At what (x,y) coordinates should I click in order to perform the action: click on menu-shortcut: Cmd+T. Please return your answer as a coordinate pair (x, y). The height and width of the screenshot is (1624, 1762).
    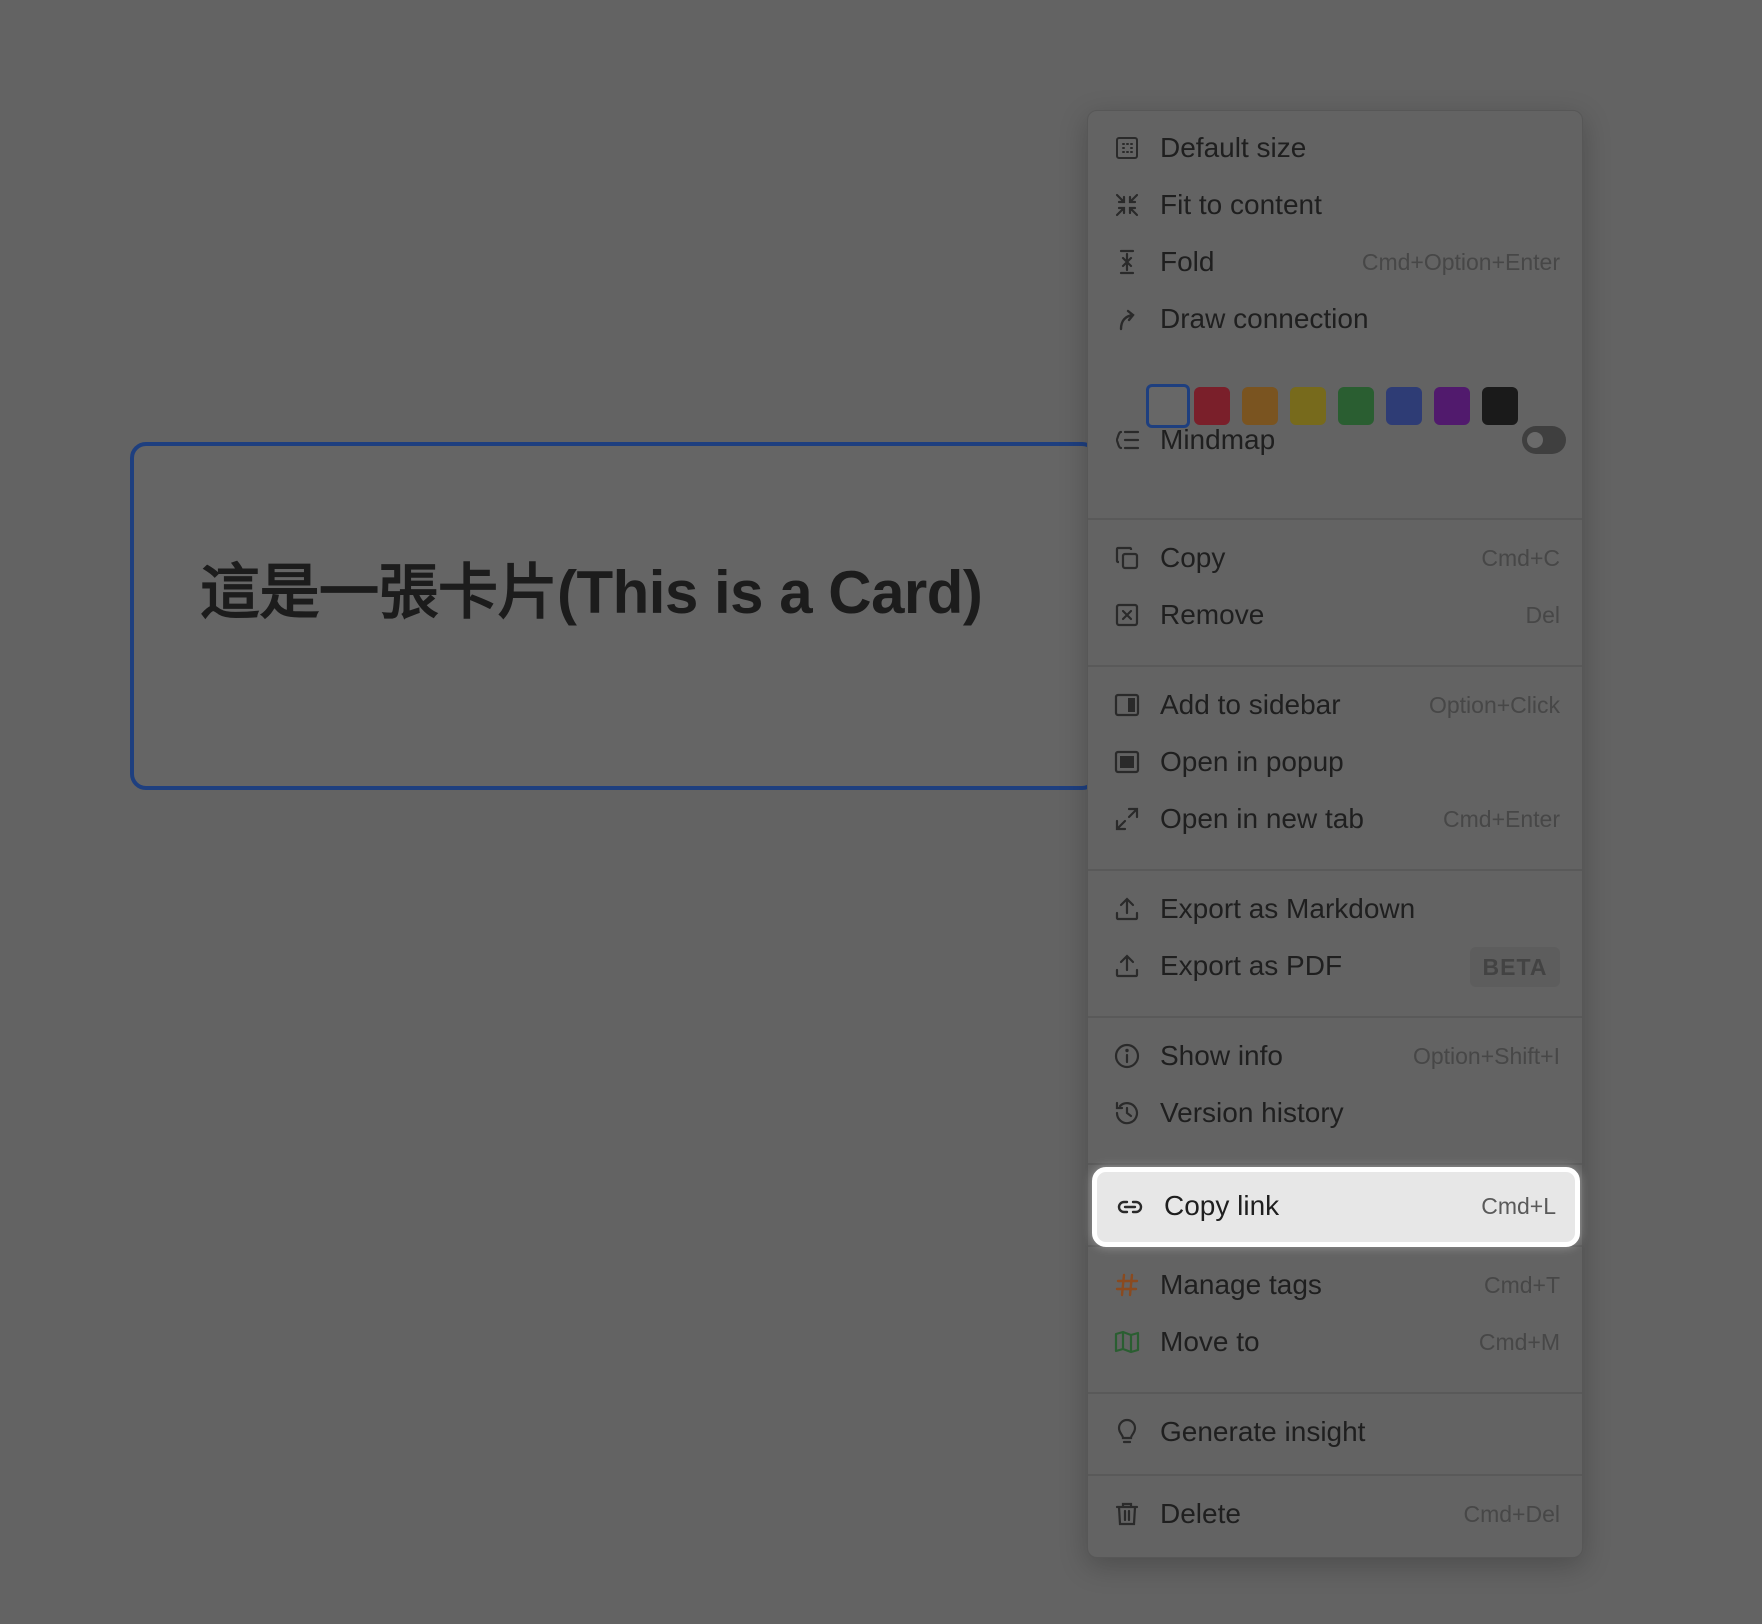
    Looking at the image, I should click on (1521, 1285).